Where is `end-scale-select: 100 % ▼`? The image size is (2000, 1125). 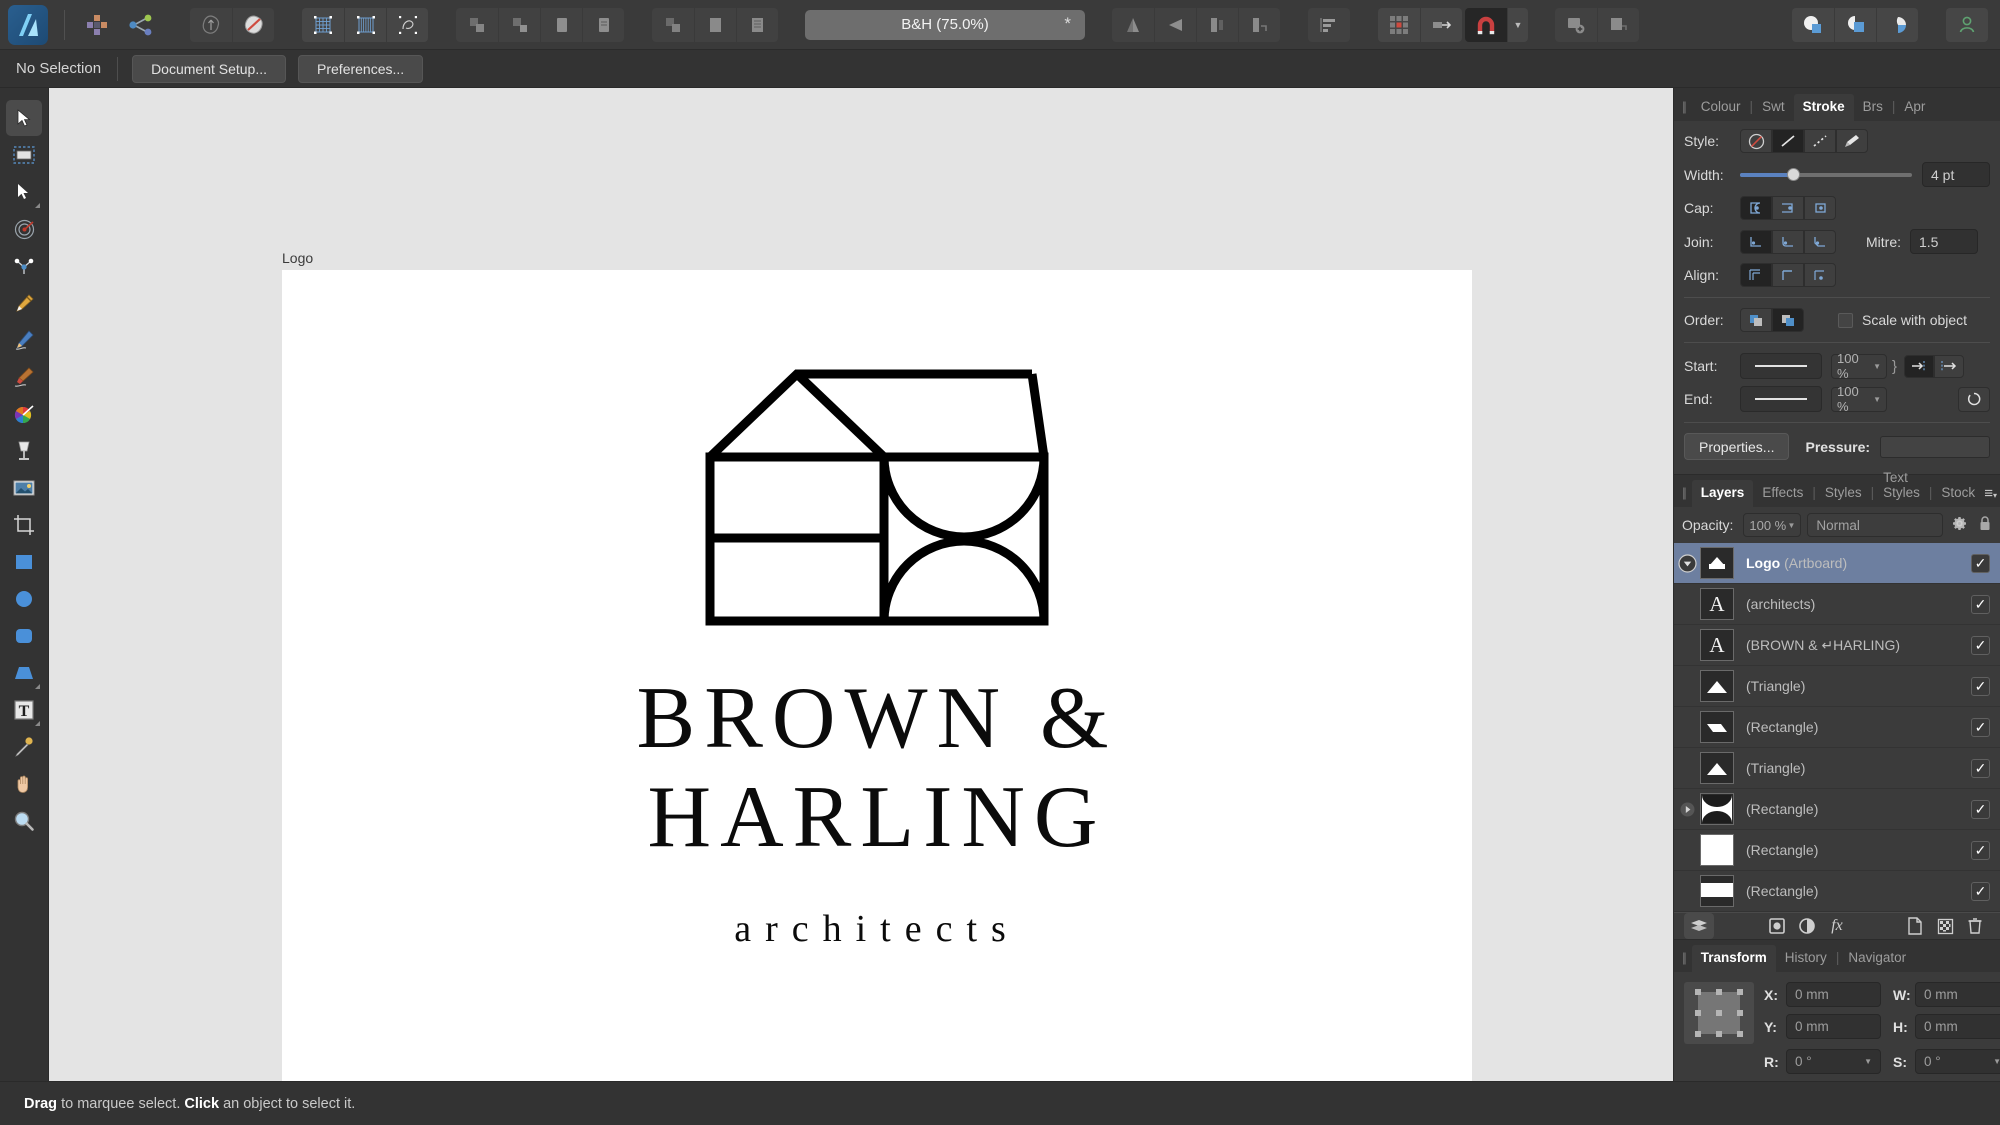 end-scale-select: 100 % ▼ is located at coordinates (1859, 399).